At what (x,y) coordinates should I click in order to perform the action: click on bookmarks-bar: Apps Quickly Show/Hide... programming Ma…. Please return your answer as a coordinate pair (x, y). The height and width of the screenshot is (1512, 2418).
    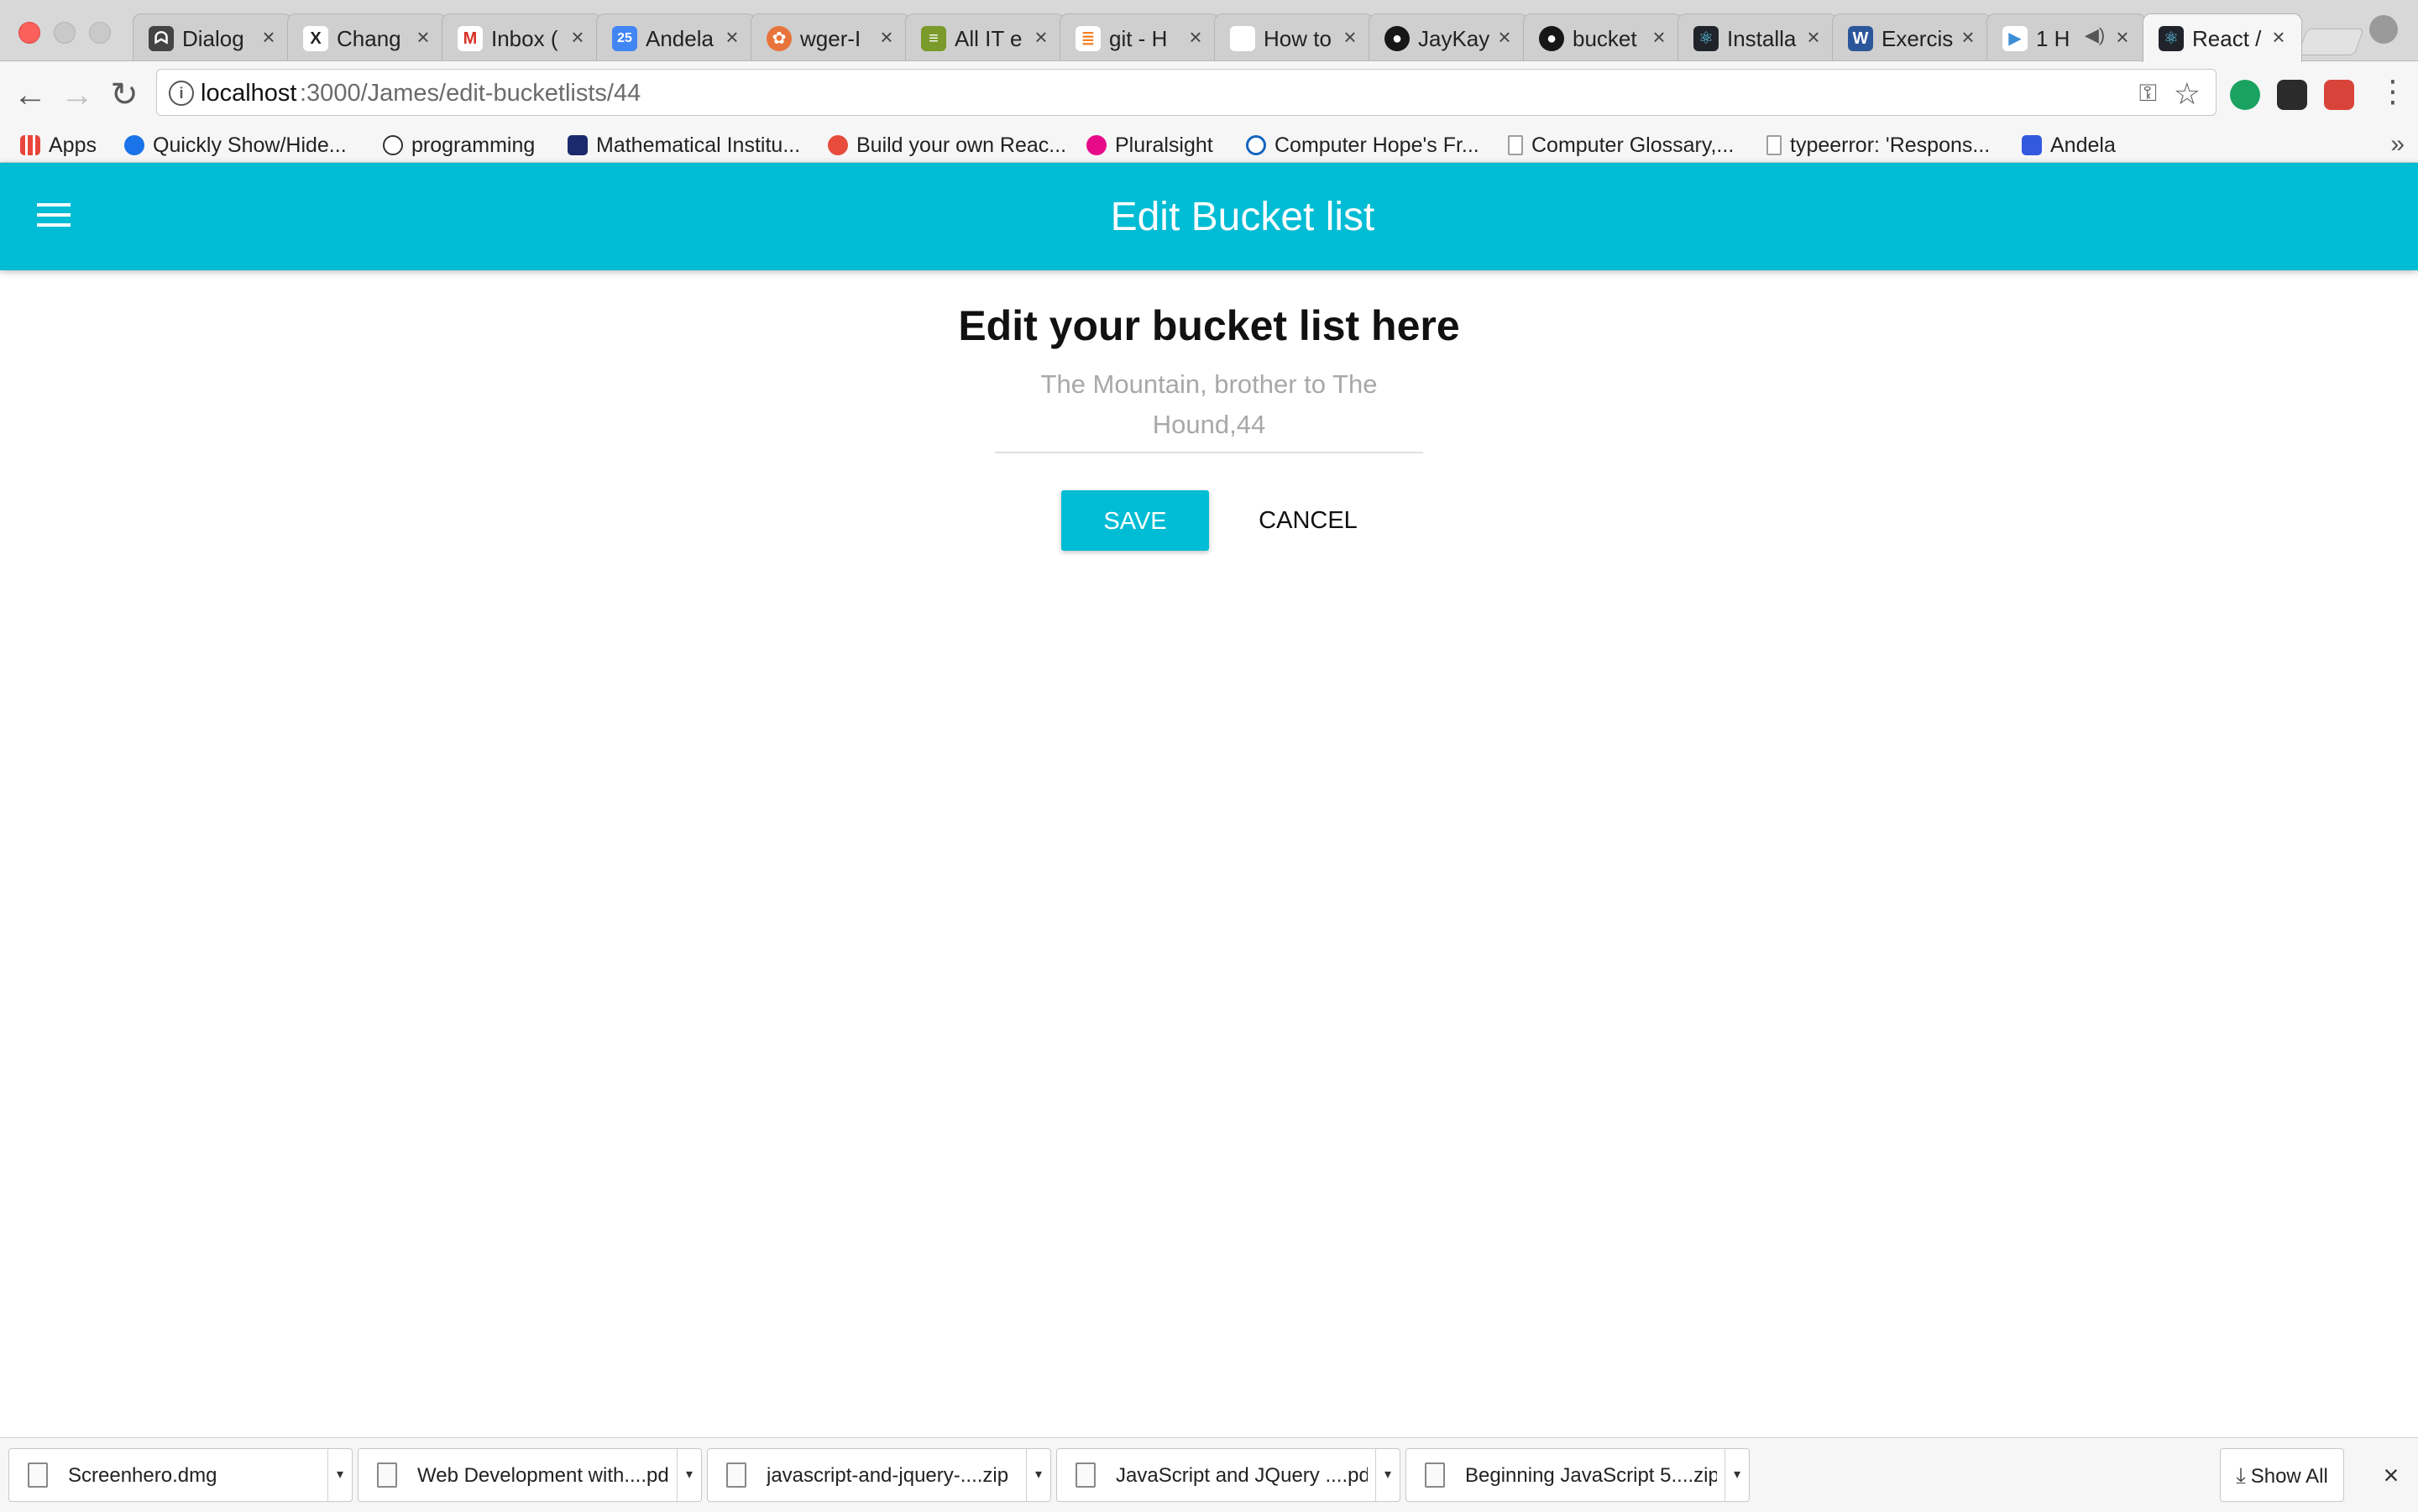
    Looking at the image, I should click on (1209, 145).